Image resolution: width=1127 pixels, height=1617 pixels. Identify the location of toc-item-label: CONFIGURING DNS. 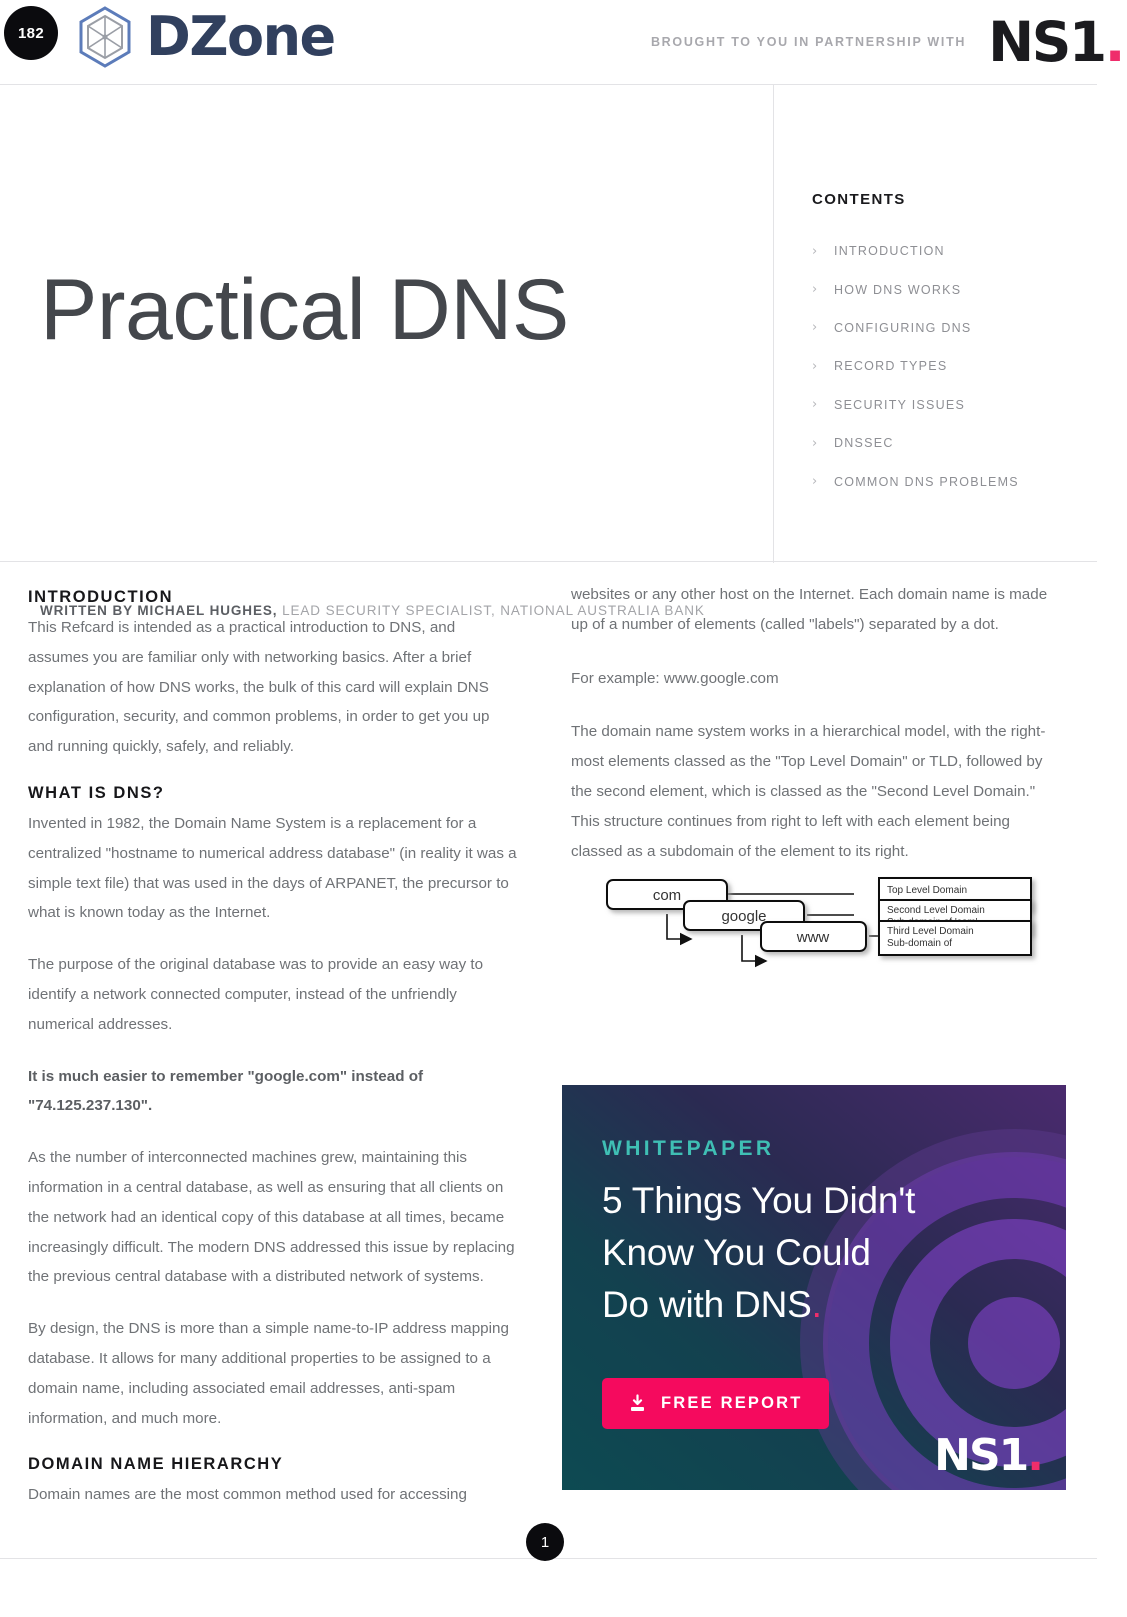
(903, 327).